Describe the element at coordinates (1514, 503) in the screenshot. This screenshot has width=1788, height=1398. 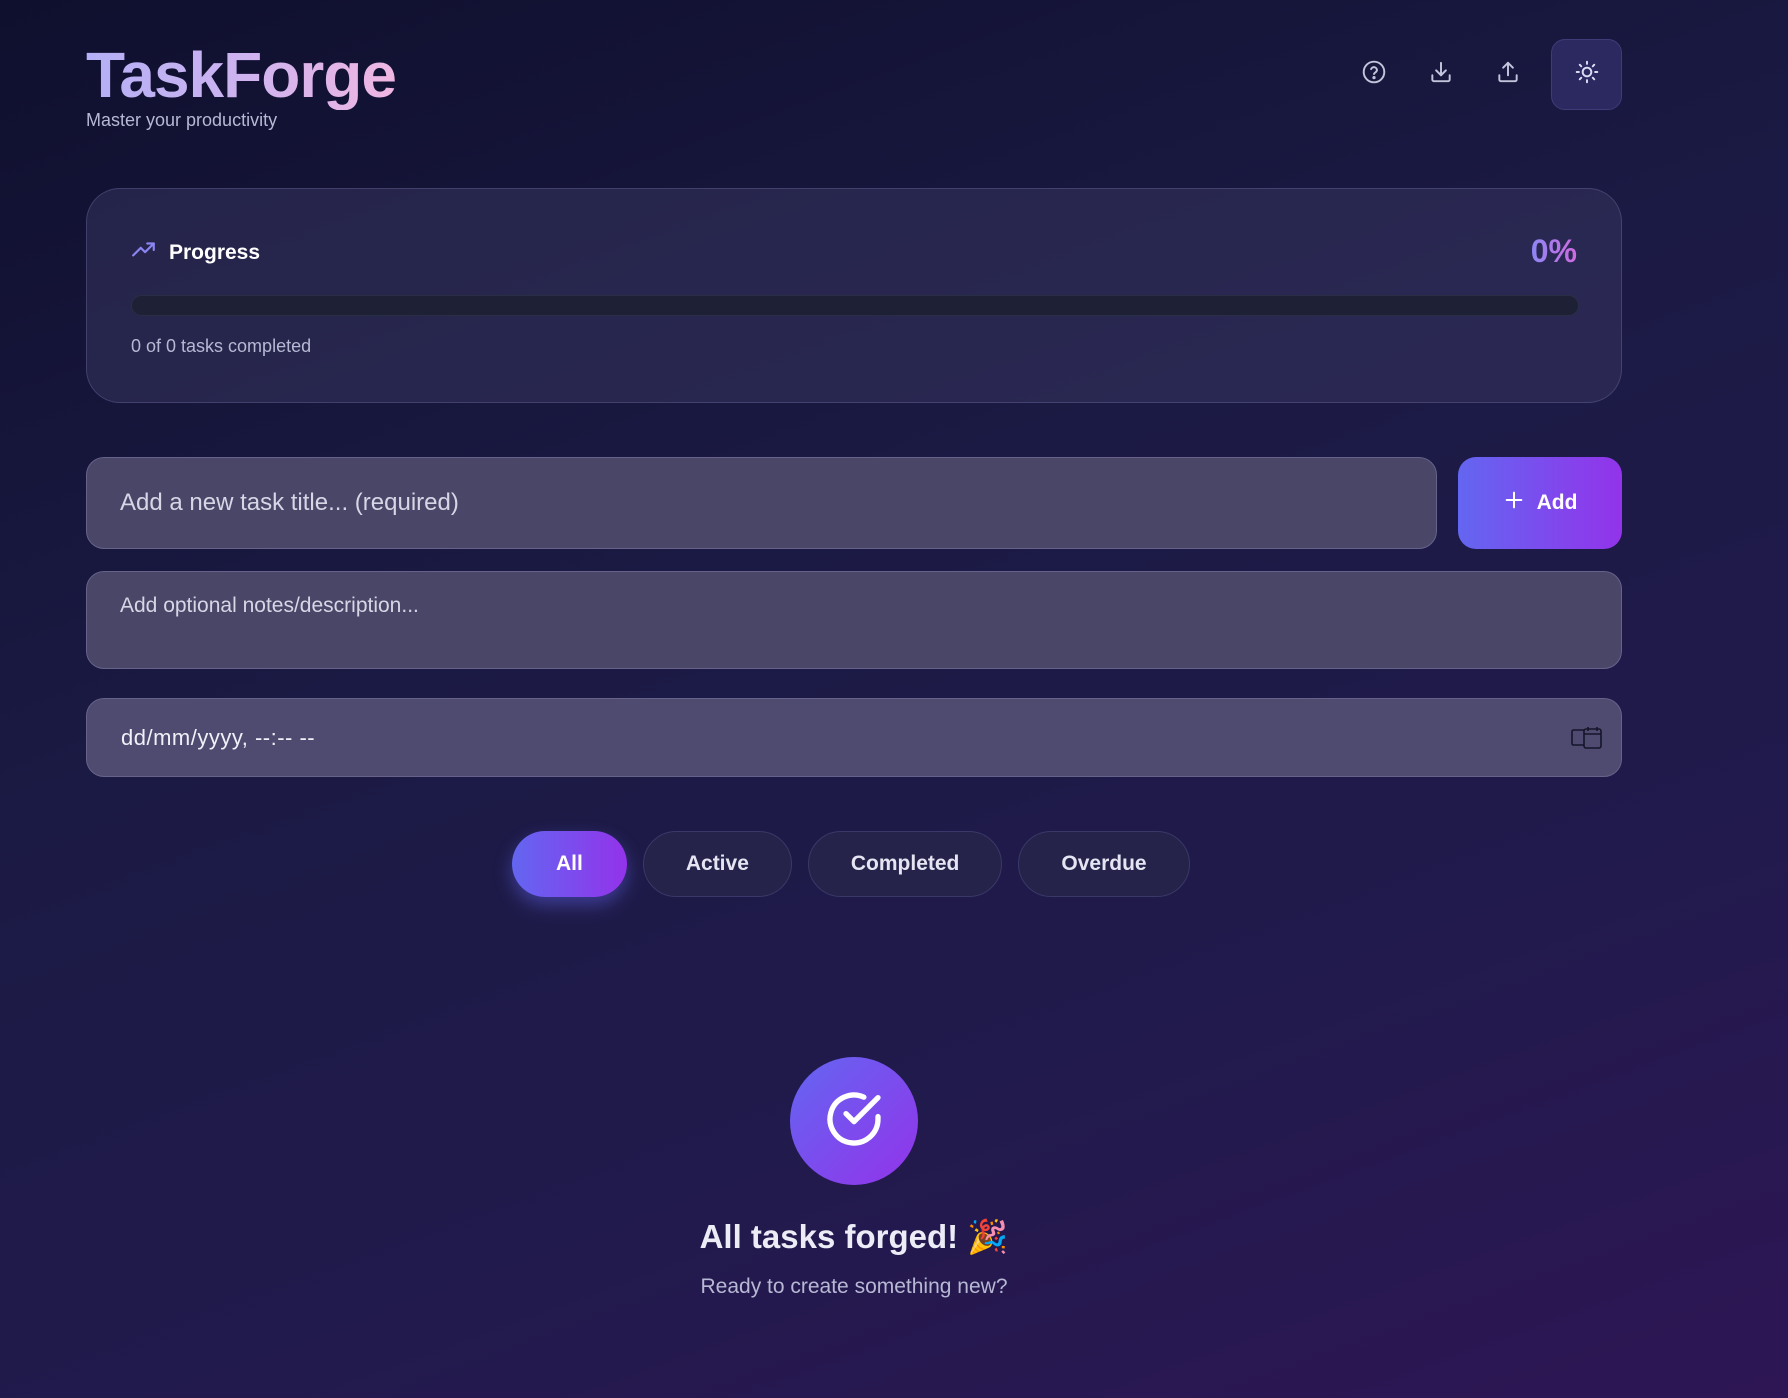
I see `plus-icon` at that location.